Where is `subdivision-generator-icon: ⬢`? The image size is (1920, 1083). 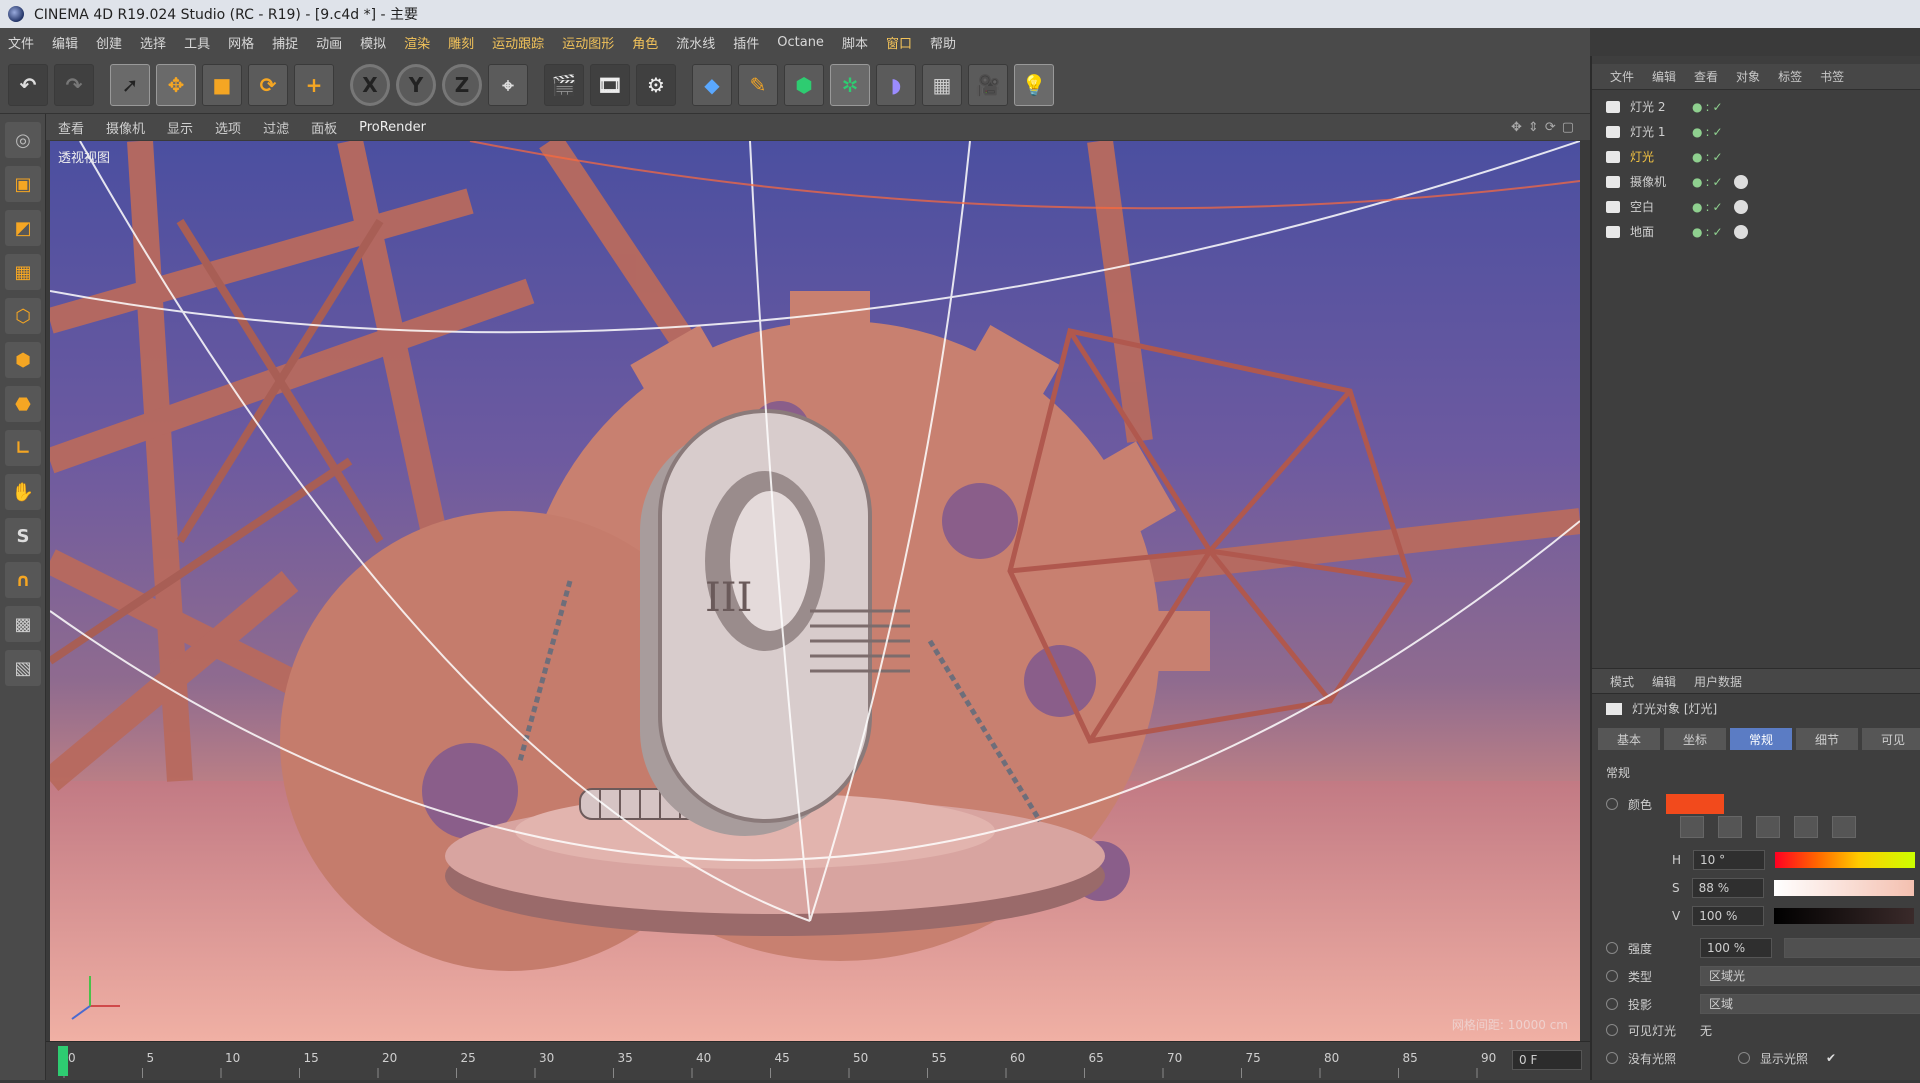 subdivision-generator-icon: ⬢ is located at coordinates (804, 84).